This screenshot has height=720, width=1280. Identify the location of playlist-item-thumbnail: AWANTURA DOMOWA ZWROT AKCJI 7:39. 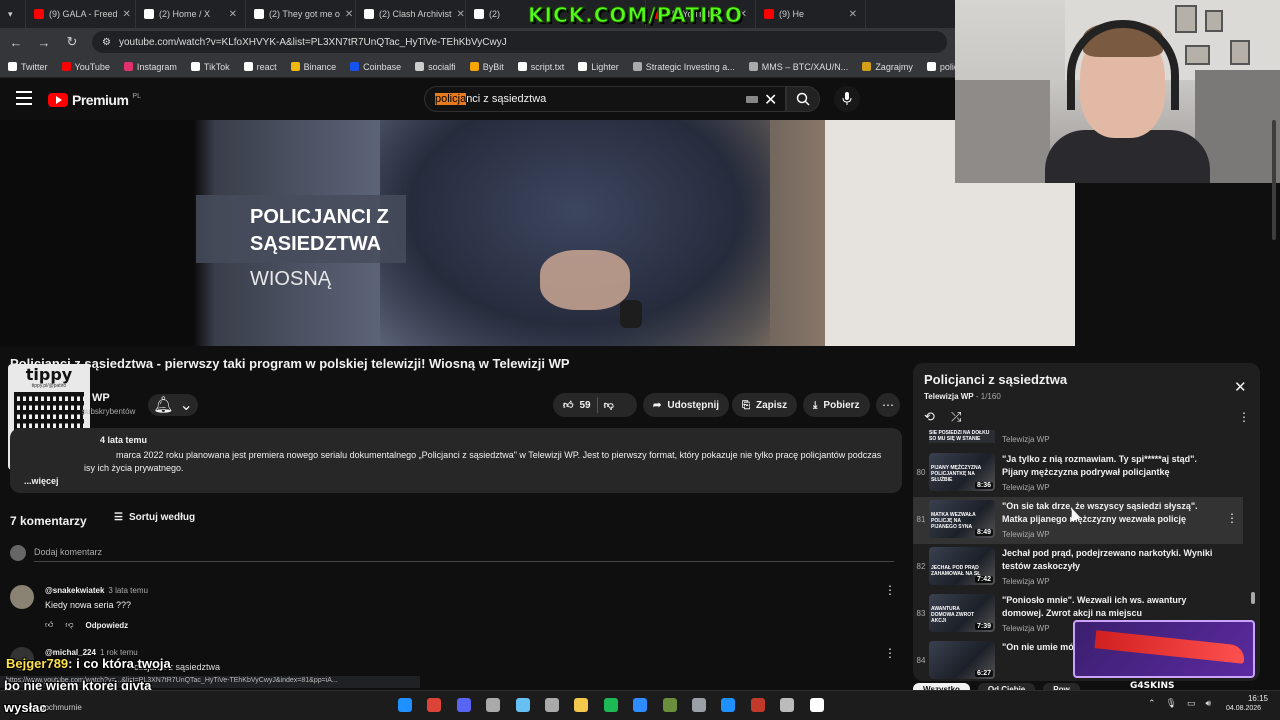
(962, 613).